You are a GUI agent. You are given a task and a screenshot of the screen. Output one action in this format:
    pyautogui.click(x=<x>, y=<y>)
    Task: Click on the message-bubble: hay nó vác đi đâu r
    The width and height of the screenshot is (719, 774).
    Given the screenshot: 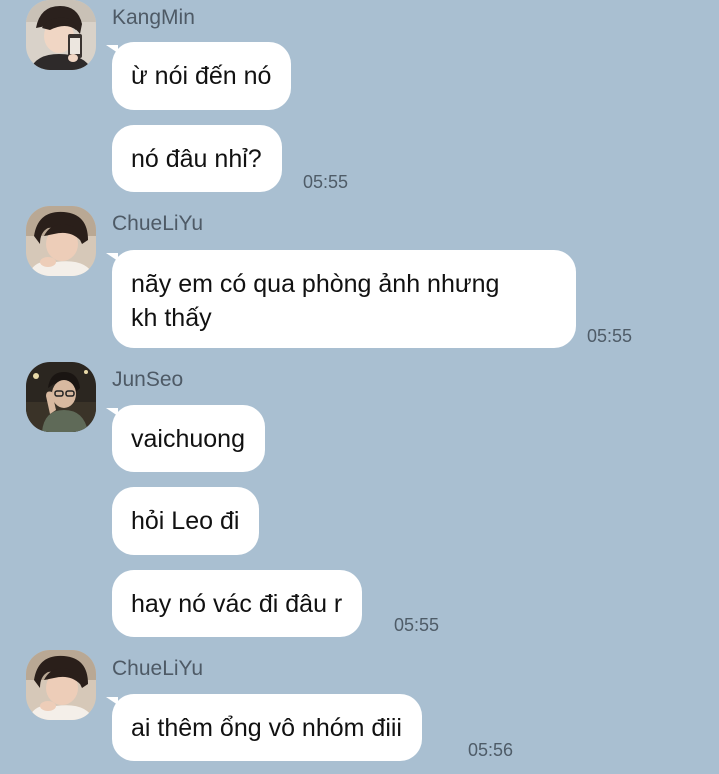 What is the action you would take?
    pyautogui.click(x=237, y=603)
    